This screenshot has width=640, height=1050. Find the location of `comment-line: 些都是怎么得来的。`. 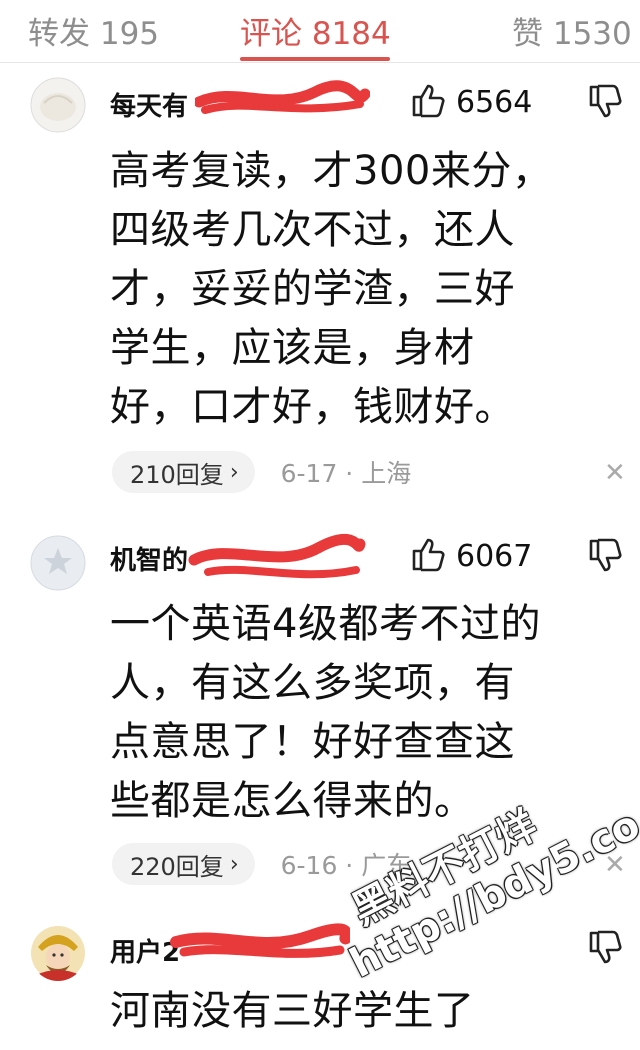

comment-line: 些都是怎么得来的。 is located at coordinates (292, 801).